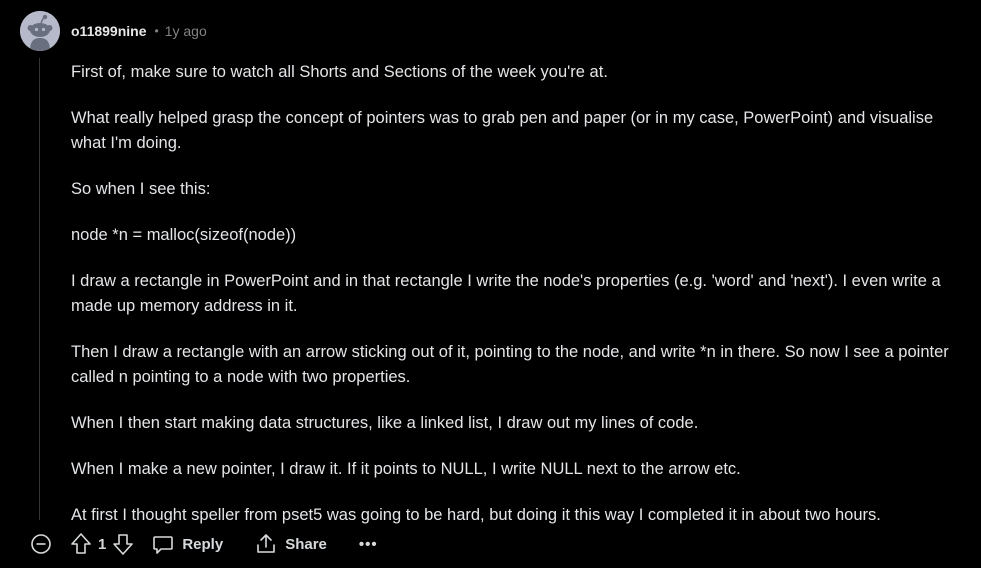 This screenshot has width=981, height=568. I want to click on snoo-avatar-icon, so click(40, 31).